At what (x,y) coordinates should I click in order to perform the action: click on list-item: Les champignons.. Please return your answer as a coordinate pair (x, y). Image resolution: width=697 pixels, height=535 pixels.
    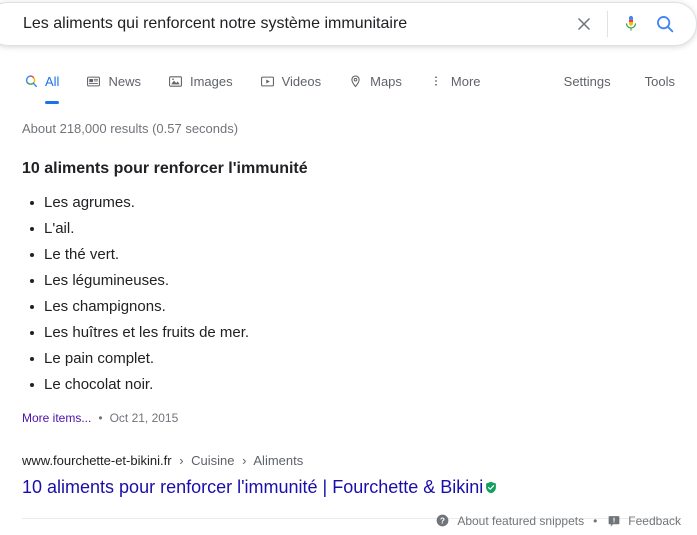
    Looking at the image, I should click on (139, 307).